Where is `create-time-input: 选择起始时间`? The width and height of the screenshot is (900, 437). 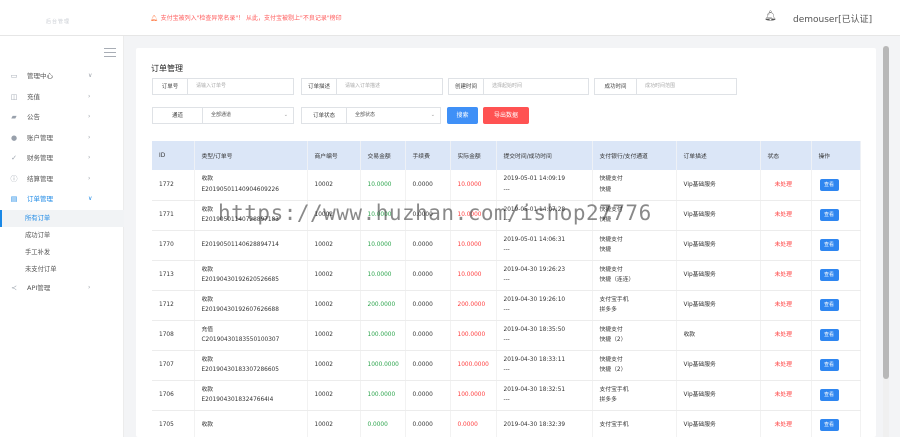 create-time-input: 选择起始时间 is located at coordinates (536, 86).